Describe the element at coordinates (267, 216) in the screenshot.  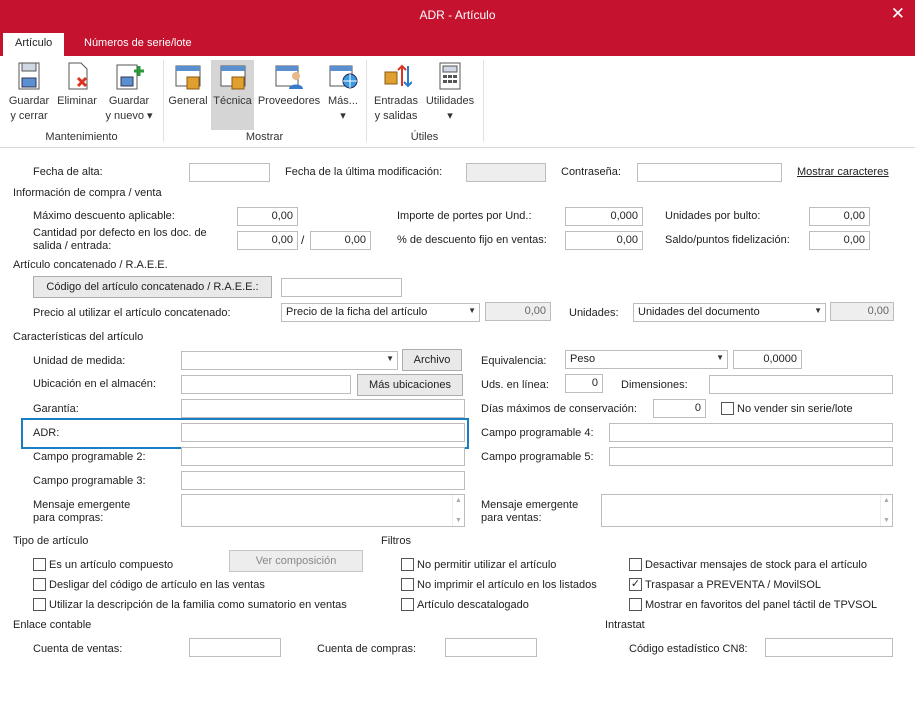
I see `max-desc-input: 0,00` at that location.